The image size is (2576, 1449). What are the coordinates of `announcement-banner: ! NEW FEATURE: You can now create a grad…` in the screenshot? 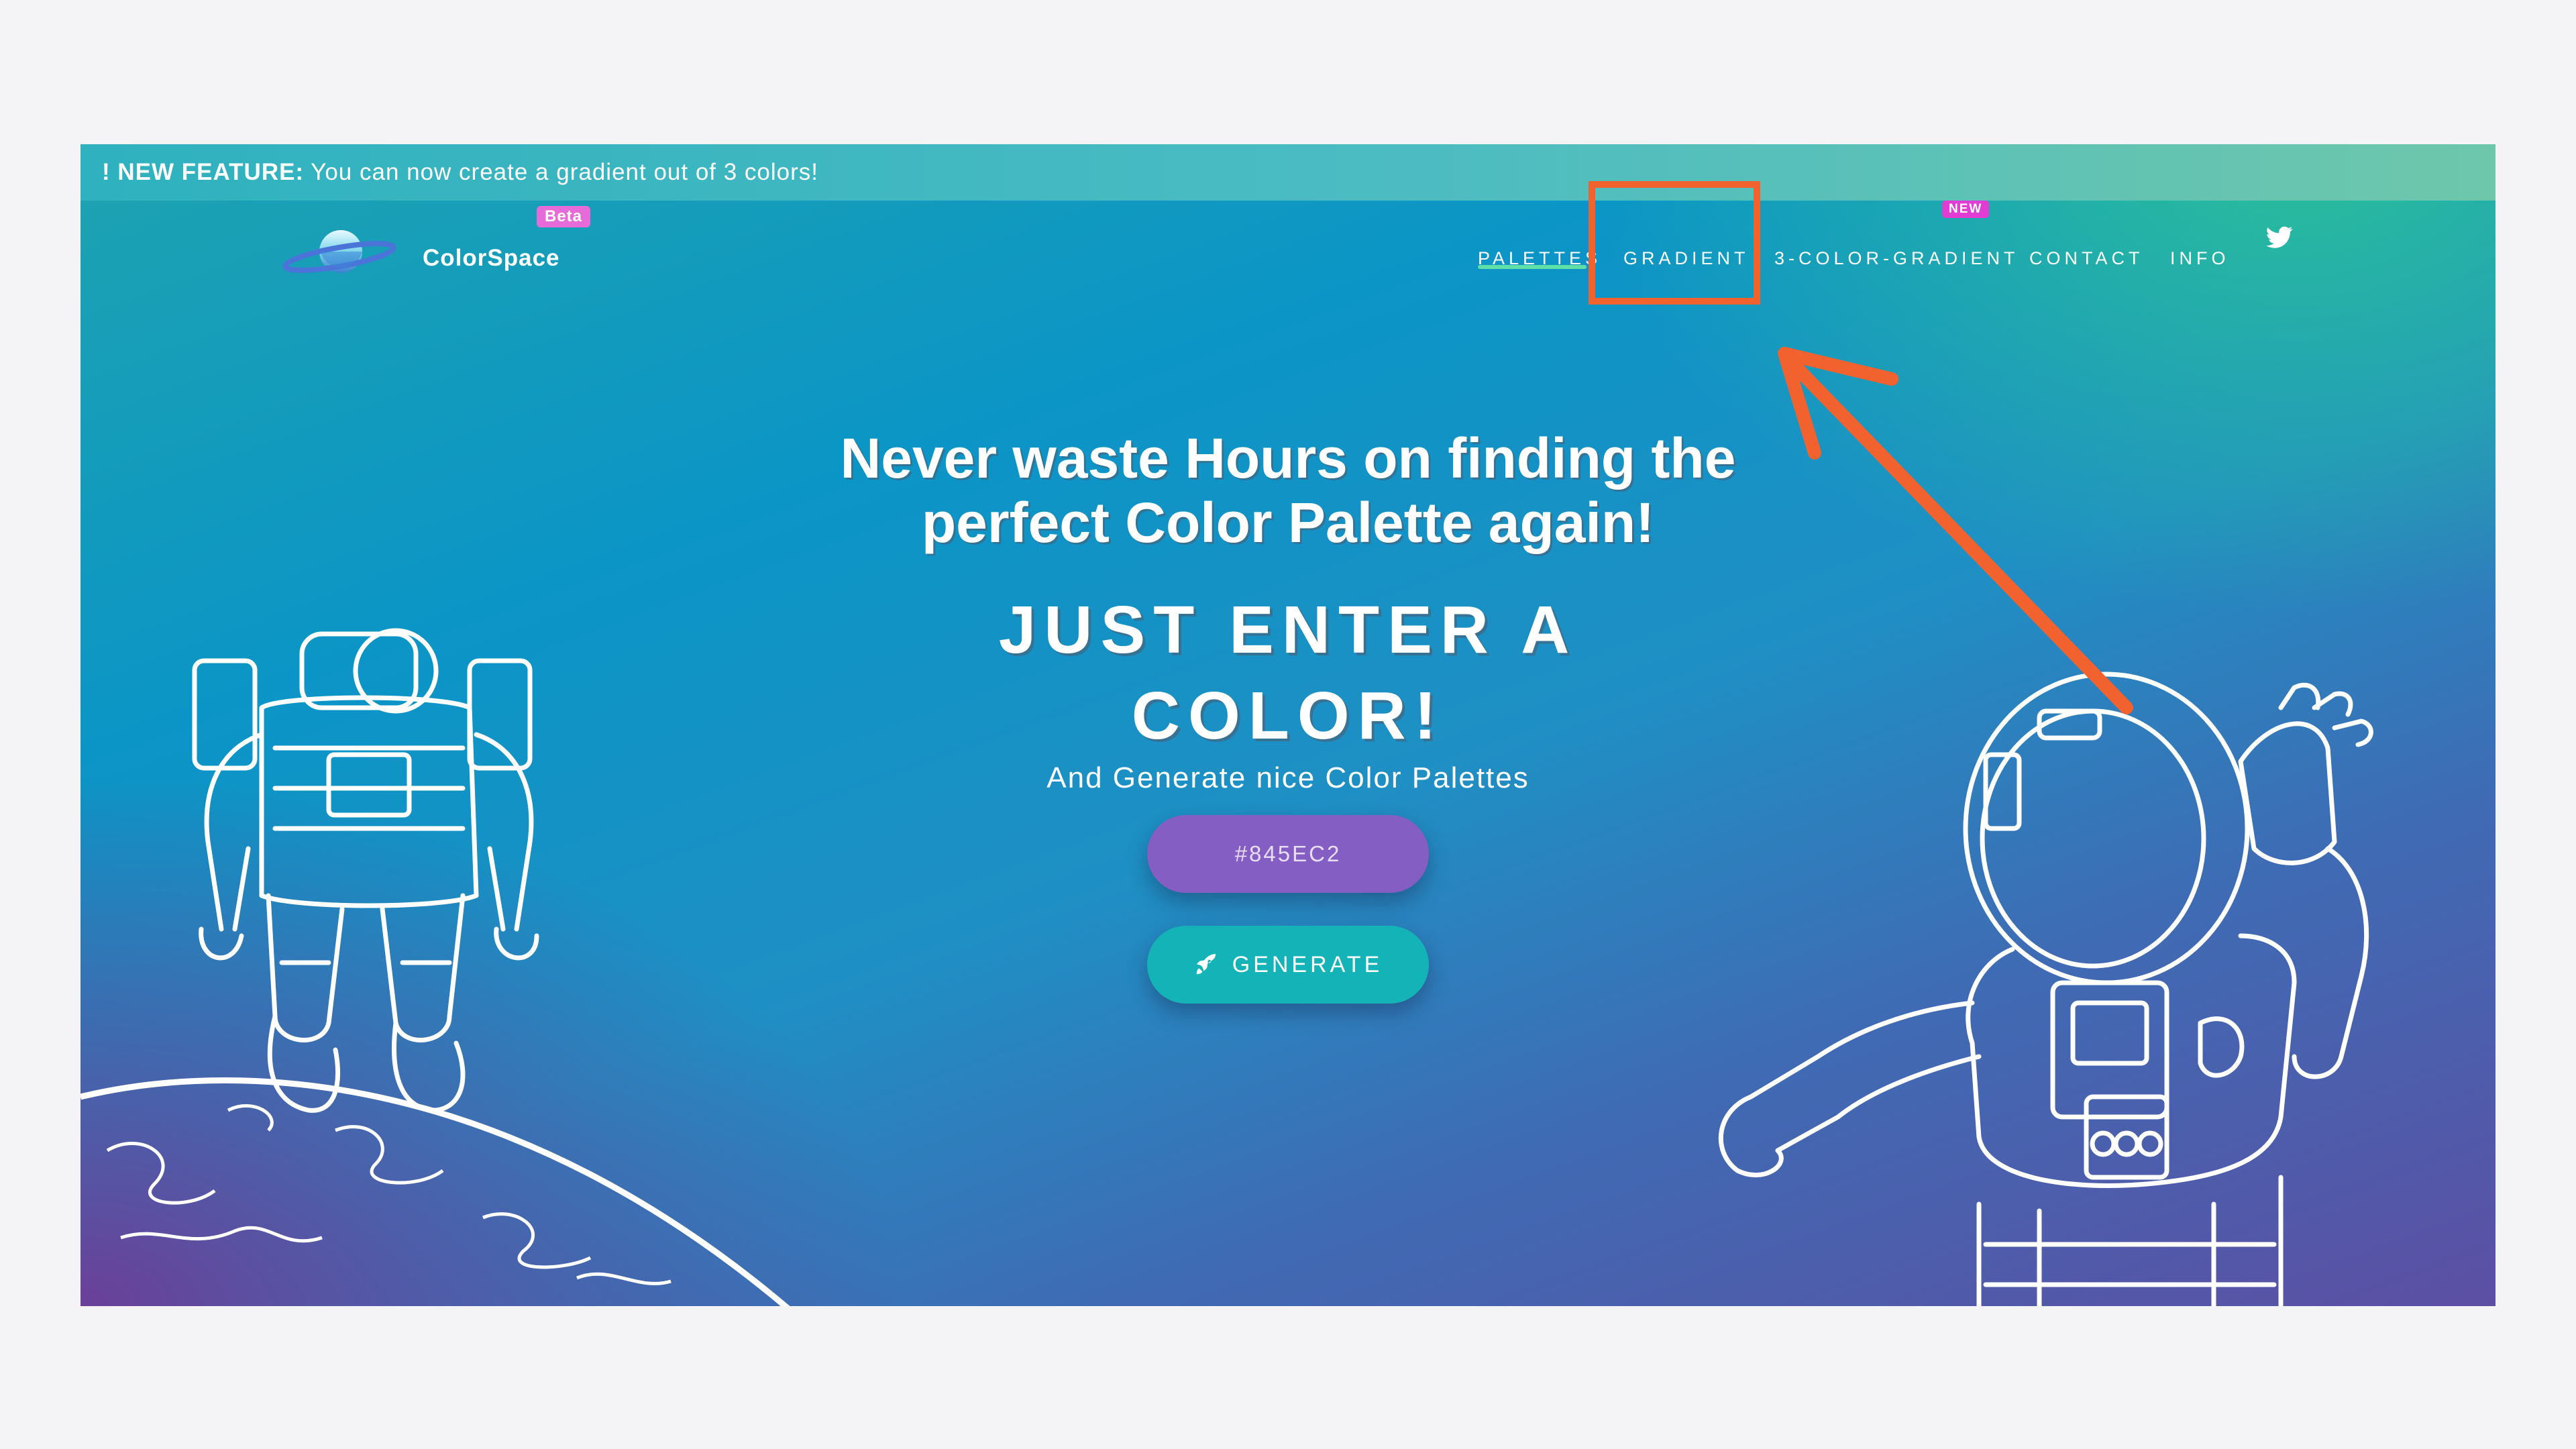 It's located at (1288, 172).